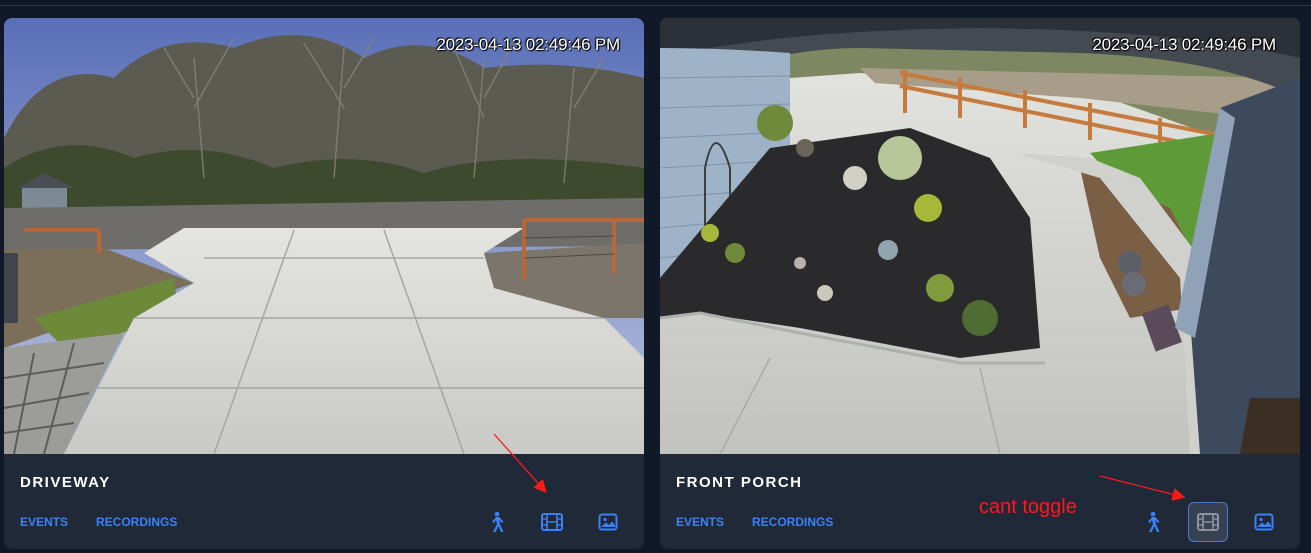 The image size is (1311, 553). I want to click on top-bar, so click(655, 3).